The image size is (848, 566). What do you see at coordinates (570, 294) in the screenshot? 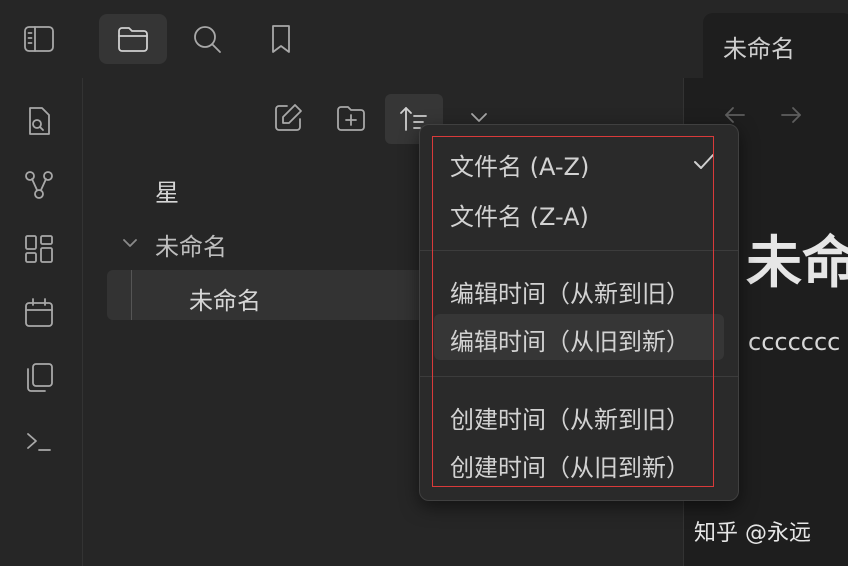
I see `menu-item-label: 编辑时间（从新到旧）` at bounding box center [570, 294].